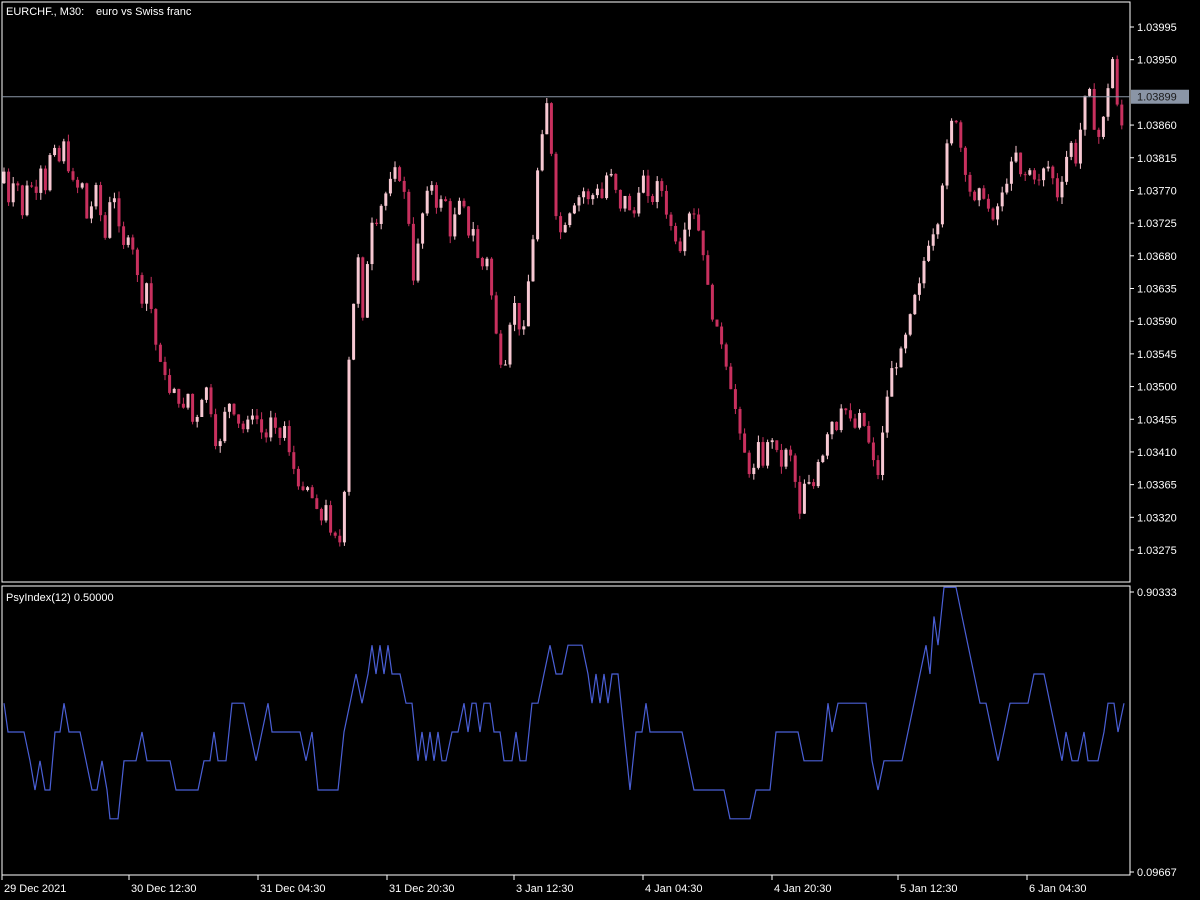 This screenshot has width=1200, height=900. What do you see at coordinates (1157, 593) in the screenshot?
I see `indicator-y-tick-label: 0.90333` at bounding box center [1157, 593].